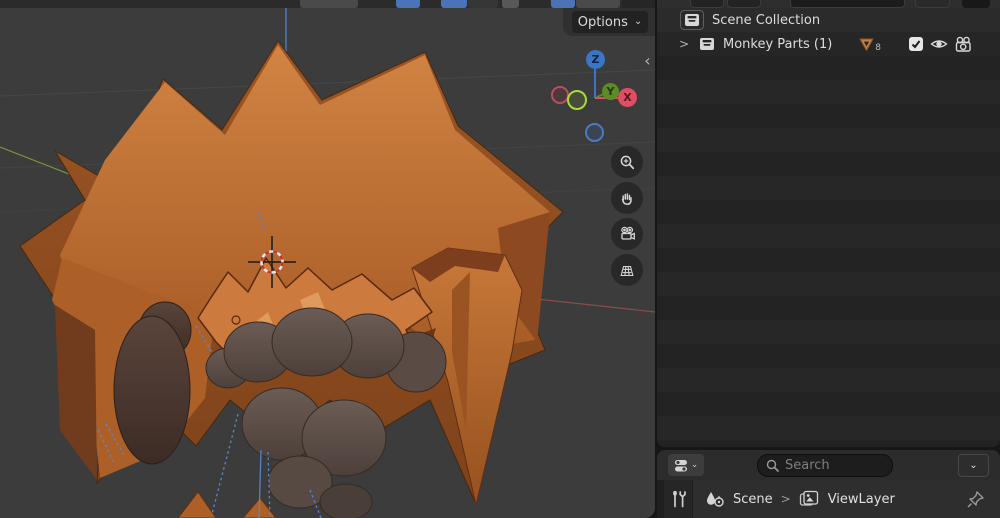 The height and width of the screenshot is (518, 1000). I want to click on grid-perspective-icon, so click(627, 271).